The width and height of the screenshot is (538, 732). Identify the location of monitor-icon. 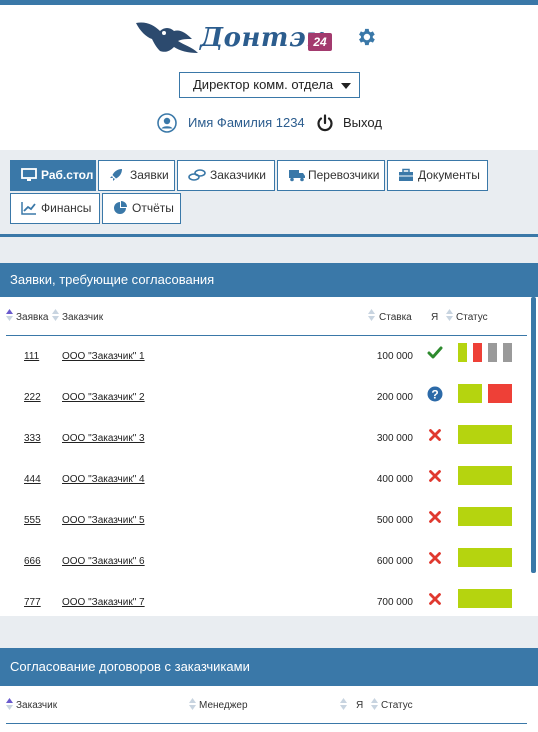
(29, 174).